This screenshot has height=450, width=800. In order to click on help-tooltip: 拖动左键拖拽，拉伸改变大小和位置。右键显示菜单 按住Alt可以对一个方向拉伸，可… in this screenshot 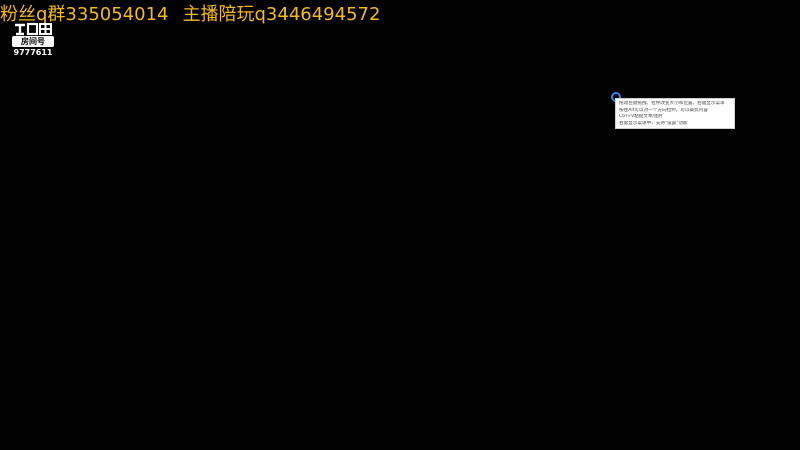, I will do `click(675, 113)`.